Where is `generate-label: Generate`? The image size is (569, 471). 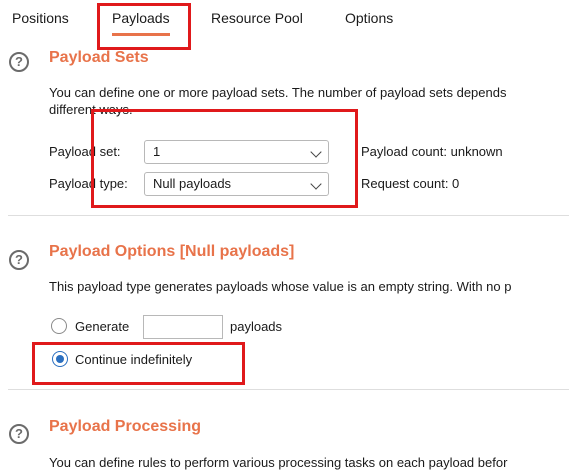
generate-label: Generate is located at coordinates (102, 326).